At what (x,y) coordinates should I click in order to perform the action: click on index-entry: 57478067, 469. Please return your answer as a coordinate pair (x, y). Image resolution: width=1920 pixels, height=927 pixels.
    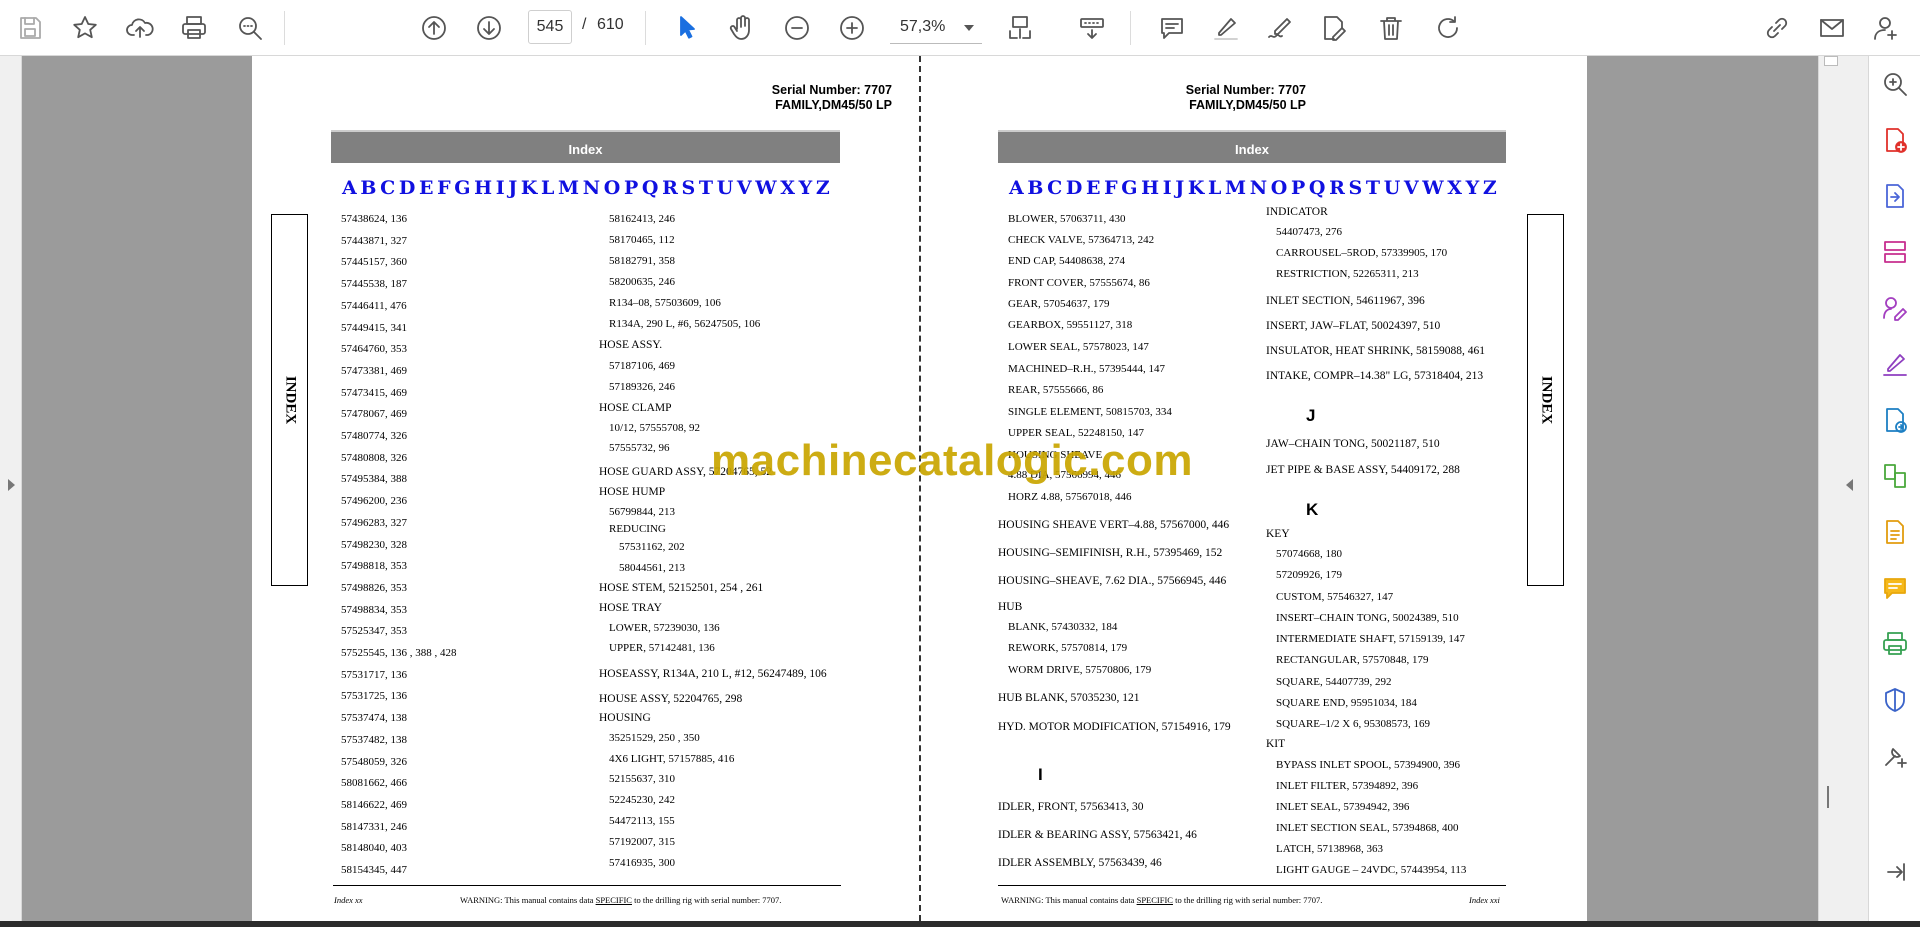
    Looking at the image, I should click on (374, 414).